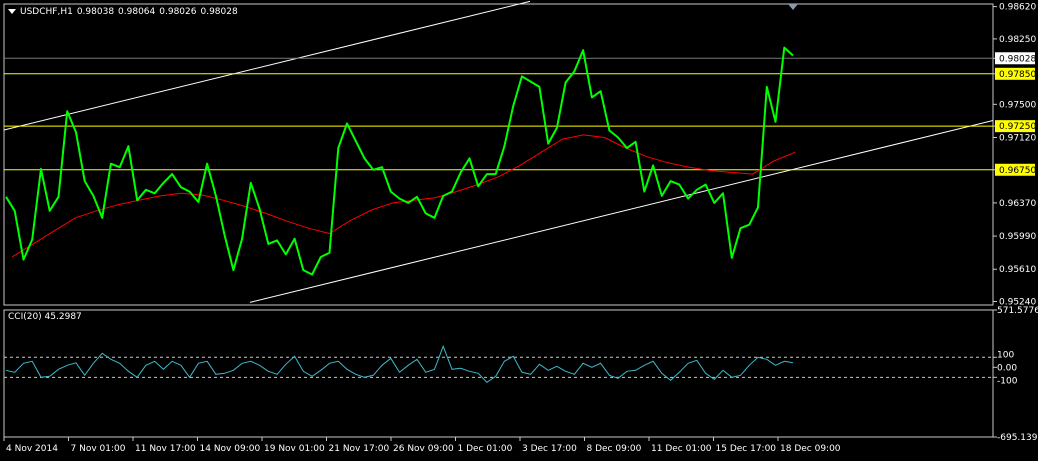 The height and width of the screenshot is (461, 1038). Describe the element at coordinates (1017, 438) in the screenshot. I see `cci-scale-label: -695.1398` at that location.